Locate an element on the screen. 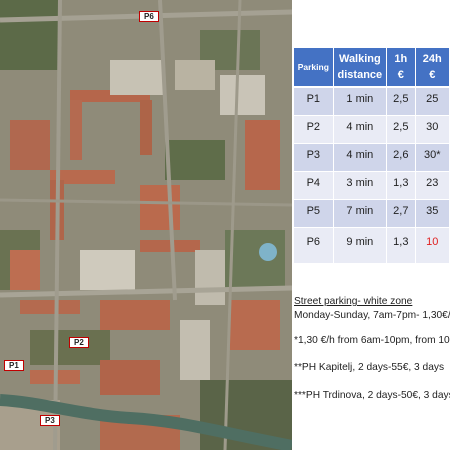 Image resolution: width=450 pixels, height=450 pixels. table-row: P5 7 min 2,7 35 is located at coordinates (372, 214).